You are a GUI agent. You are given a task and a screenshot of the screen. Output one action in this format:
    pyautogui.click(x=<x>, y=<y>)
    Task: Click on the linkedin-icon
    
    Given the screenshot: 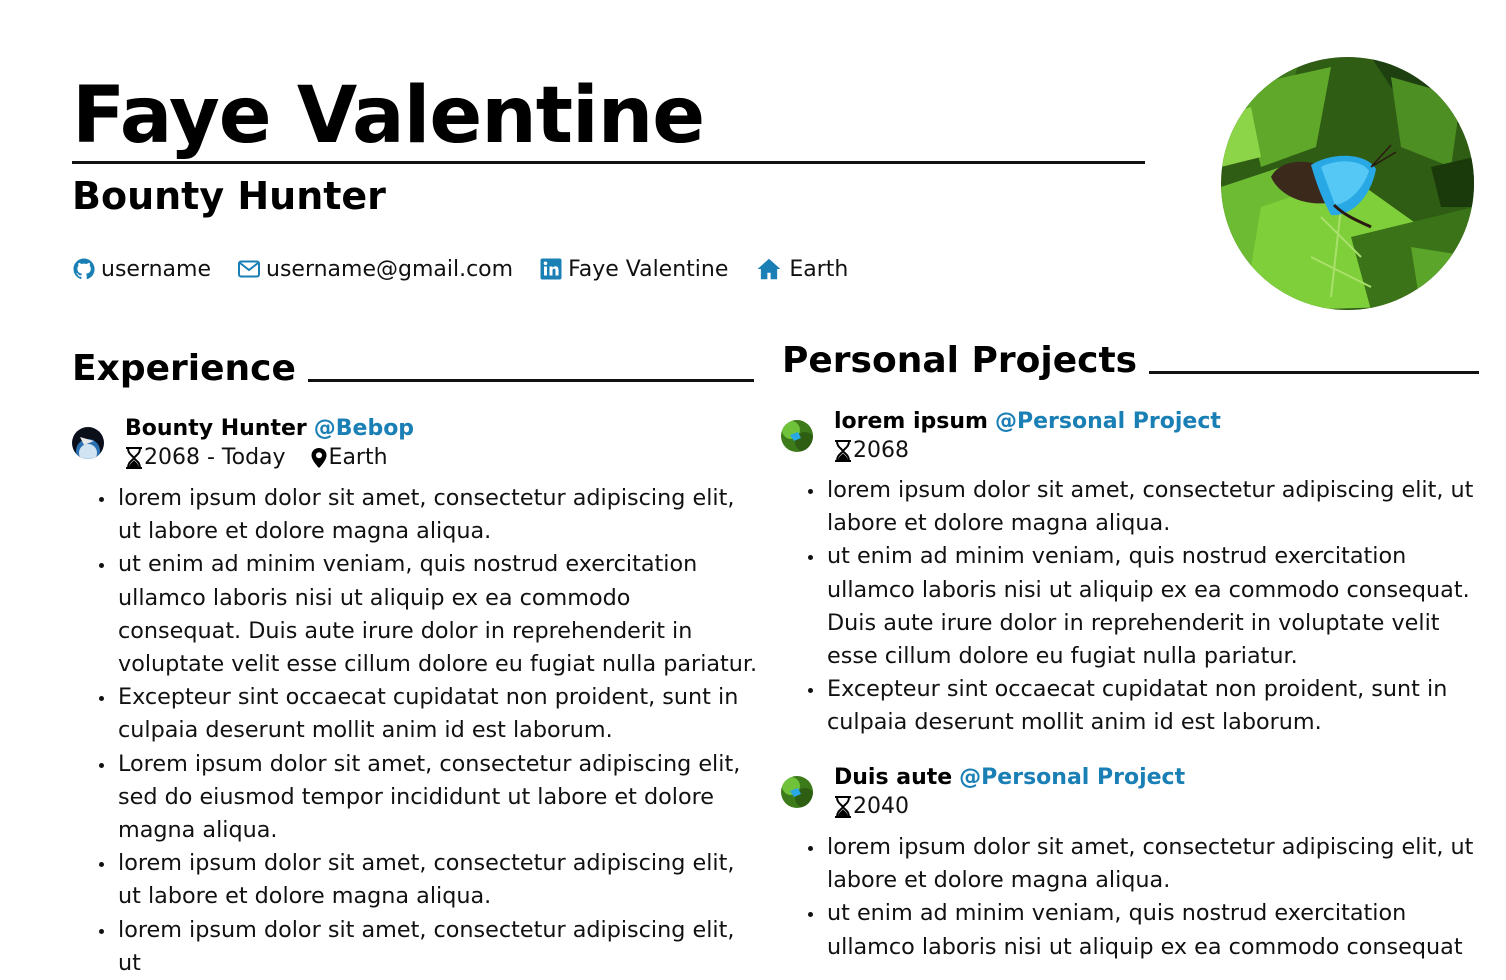 What is the action you would take?
    pyautogui.click(x=551, y=269)
    